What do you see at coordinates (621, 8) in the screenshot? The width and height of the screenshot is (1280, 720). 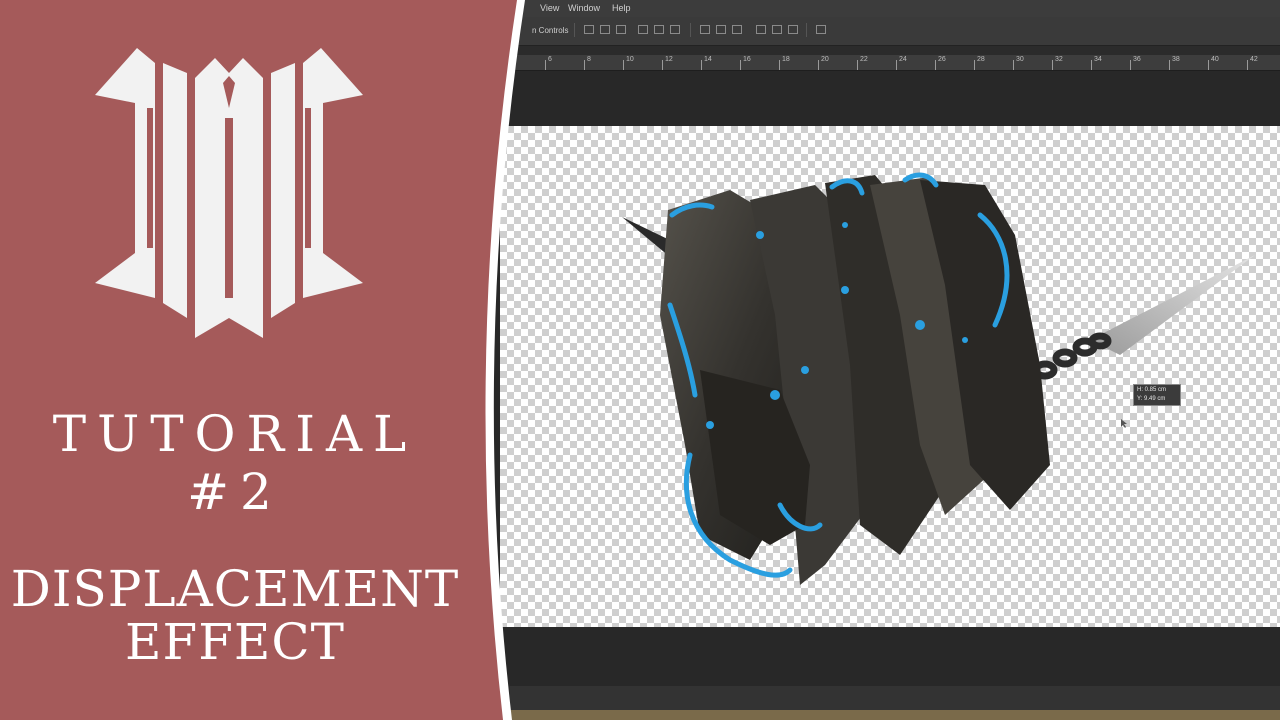 I see `menu-help: Help` at bounding box center [621, 8].